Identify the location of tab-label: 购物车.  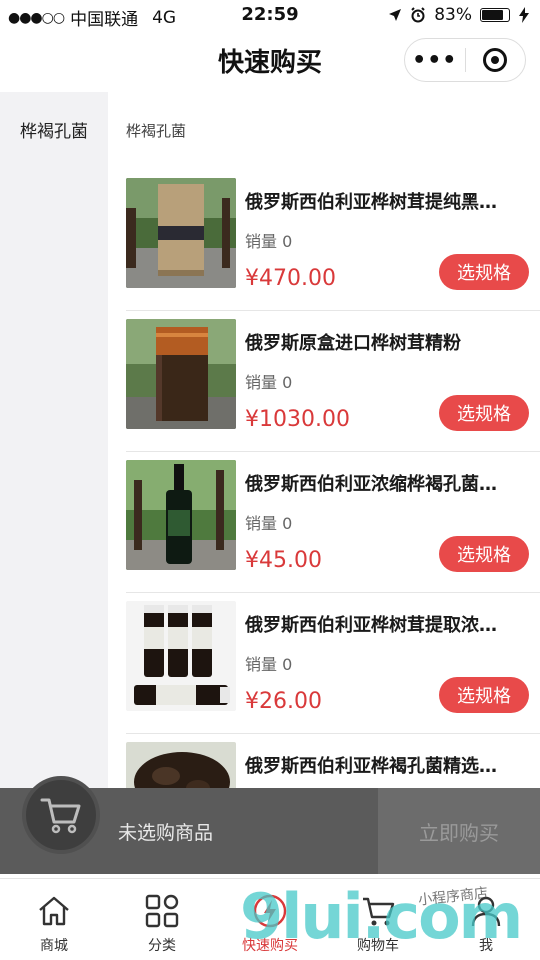
(378, 946).